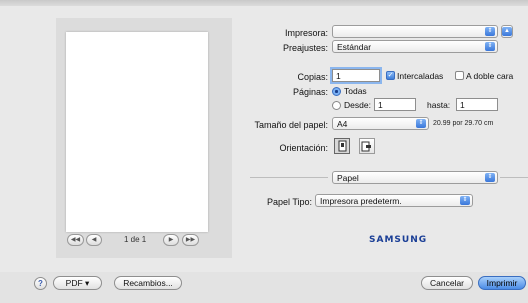 The image size is (528, 303). What do you see at coordinates (361, 201) in the screenshot?
I see `paper-type-select-value: Impresora predeterm.` at bounding box center [361, 201].